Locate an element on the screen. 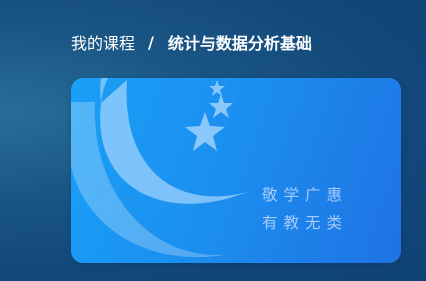  breadcrumb: 我的课程 / 统计与数据分析基础 is located at coordinates (191, 42).